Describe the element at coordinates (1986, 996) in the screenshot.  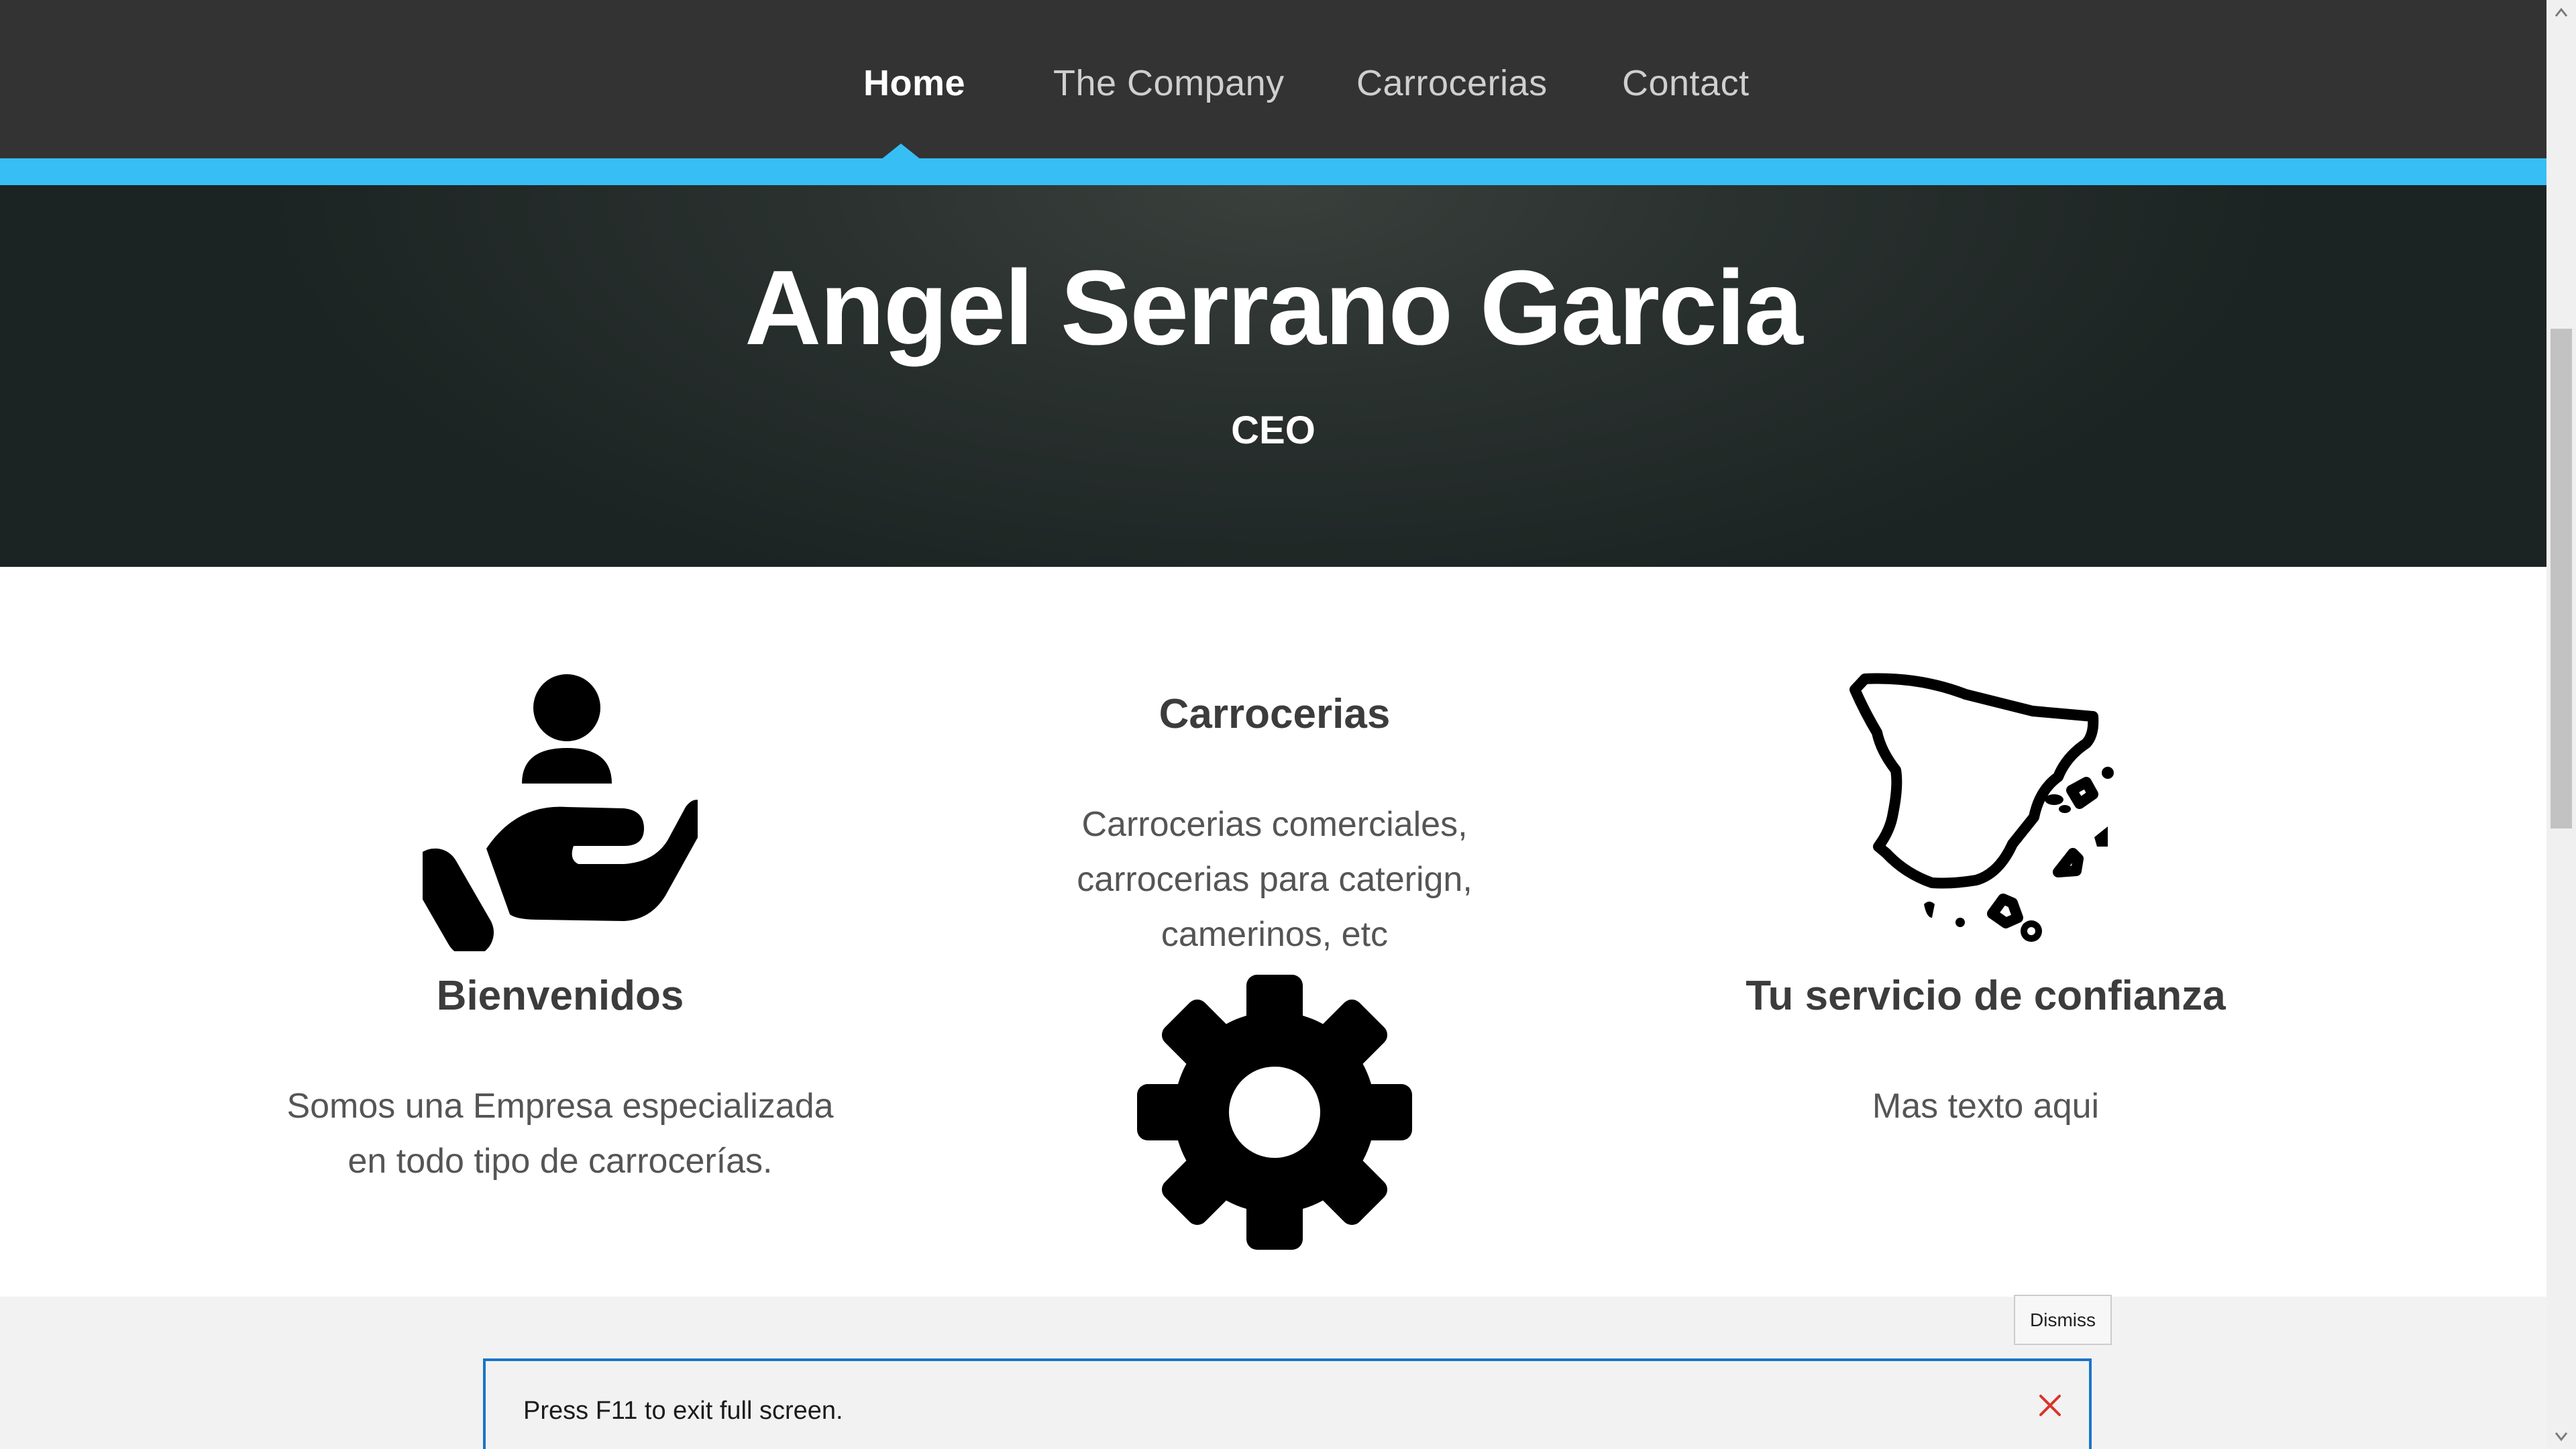
I see `feature-title-tu-servicio: Tu servicio de confianza` at that location.